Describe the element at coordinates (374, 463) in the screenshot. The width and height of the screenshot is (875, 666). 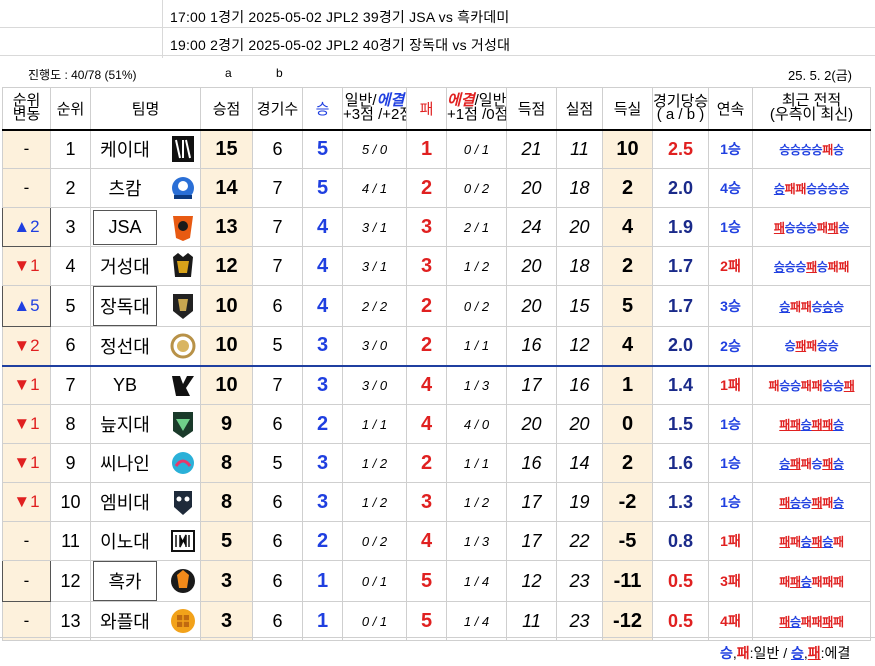
I see `win-split: 1 / 2` at that location.